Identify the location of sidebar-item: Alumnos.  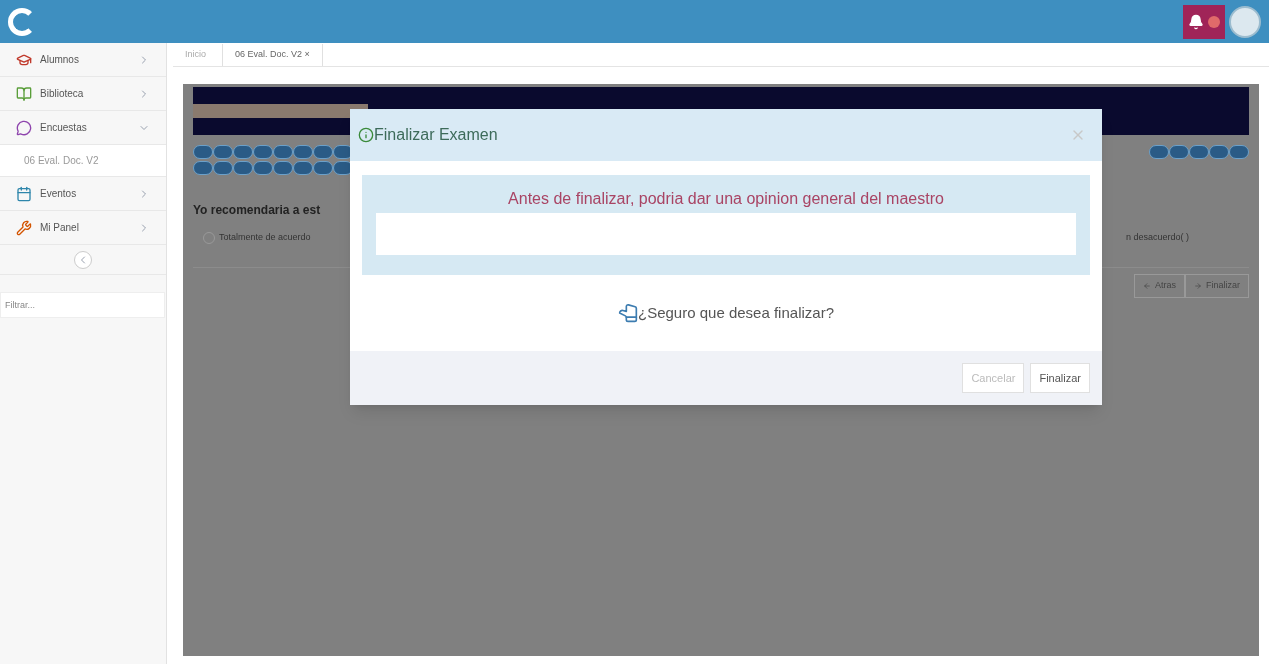
(83, 60).